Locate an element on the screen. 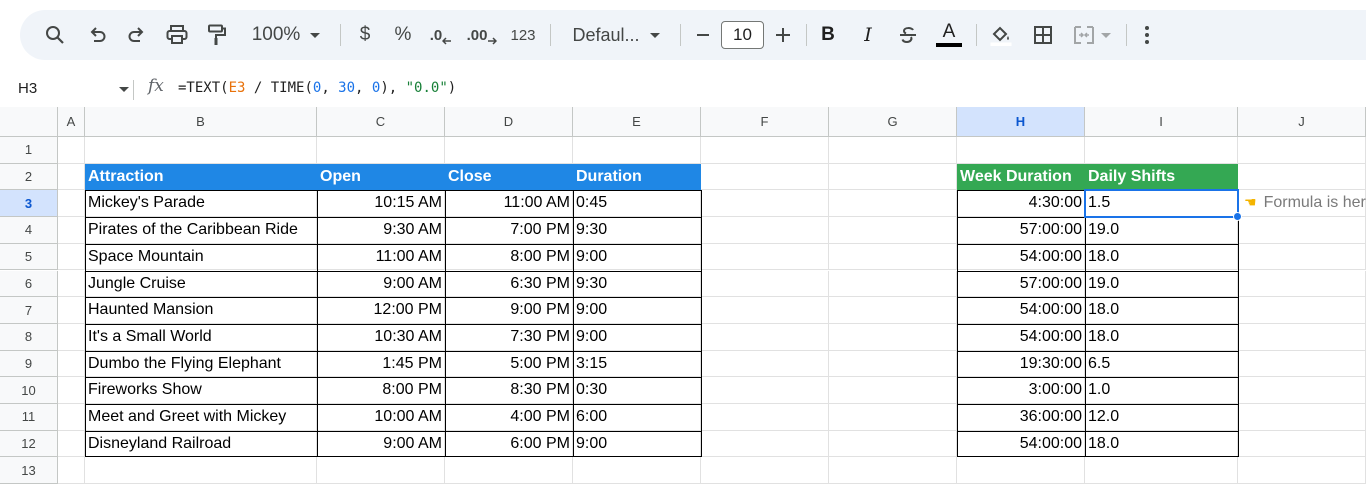 This screenshot has height=485, width=1366. table-cell: 12.0 is located at coordinates (1161, 417).